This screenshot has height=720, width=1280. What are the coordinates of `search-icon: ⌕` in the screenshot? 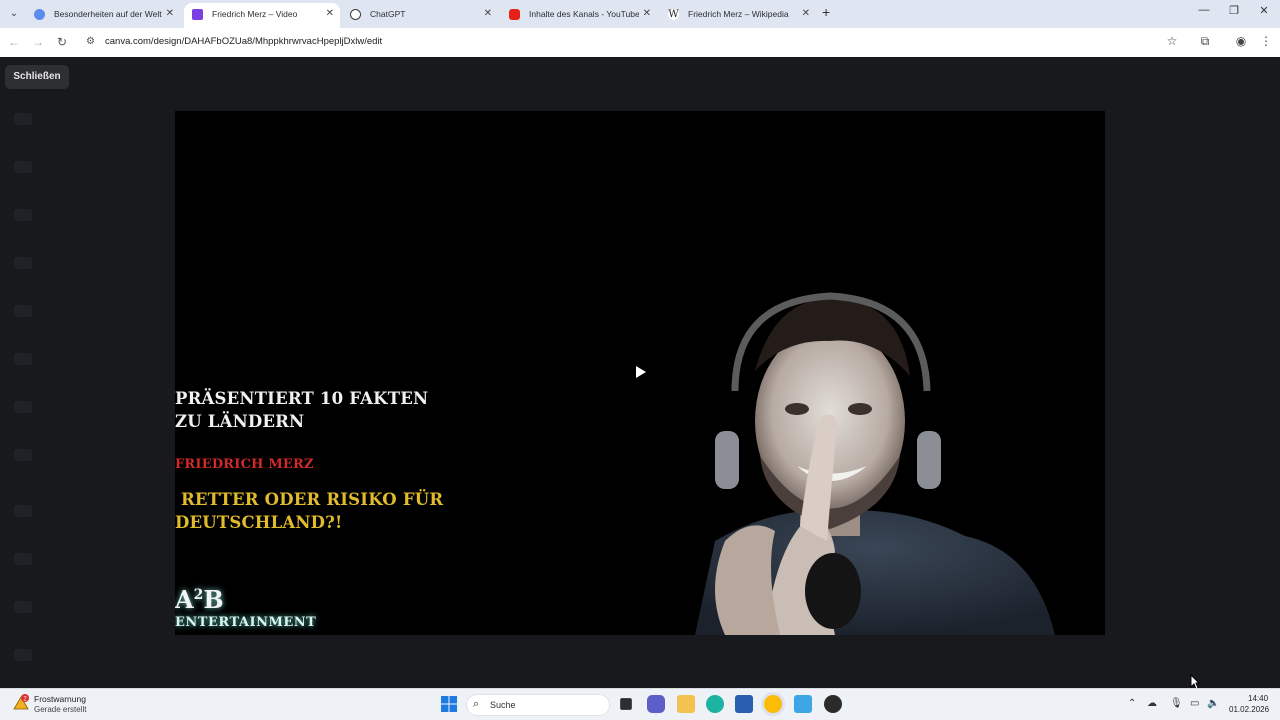 It's located at (476, 704).